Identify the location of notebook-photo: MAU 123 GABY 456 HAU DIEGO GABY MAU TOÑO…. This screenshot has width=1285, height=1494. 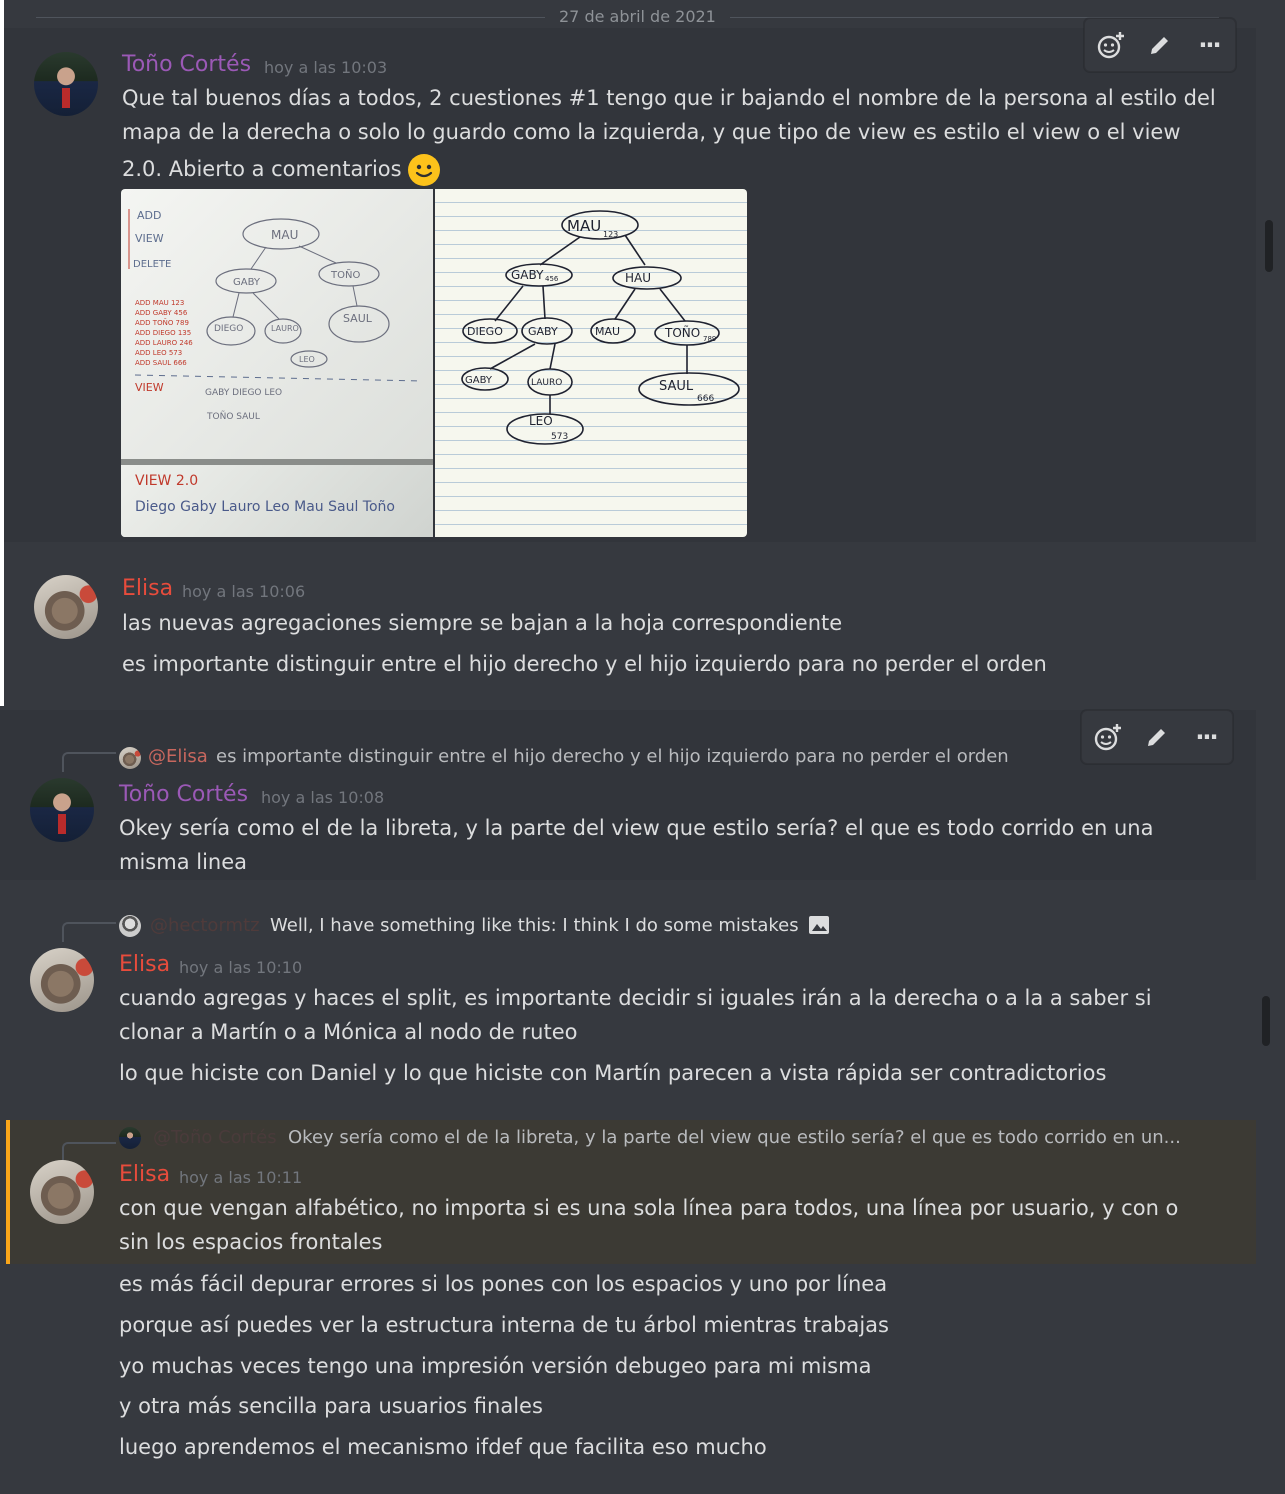
(591, 363).